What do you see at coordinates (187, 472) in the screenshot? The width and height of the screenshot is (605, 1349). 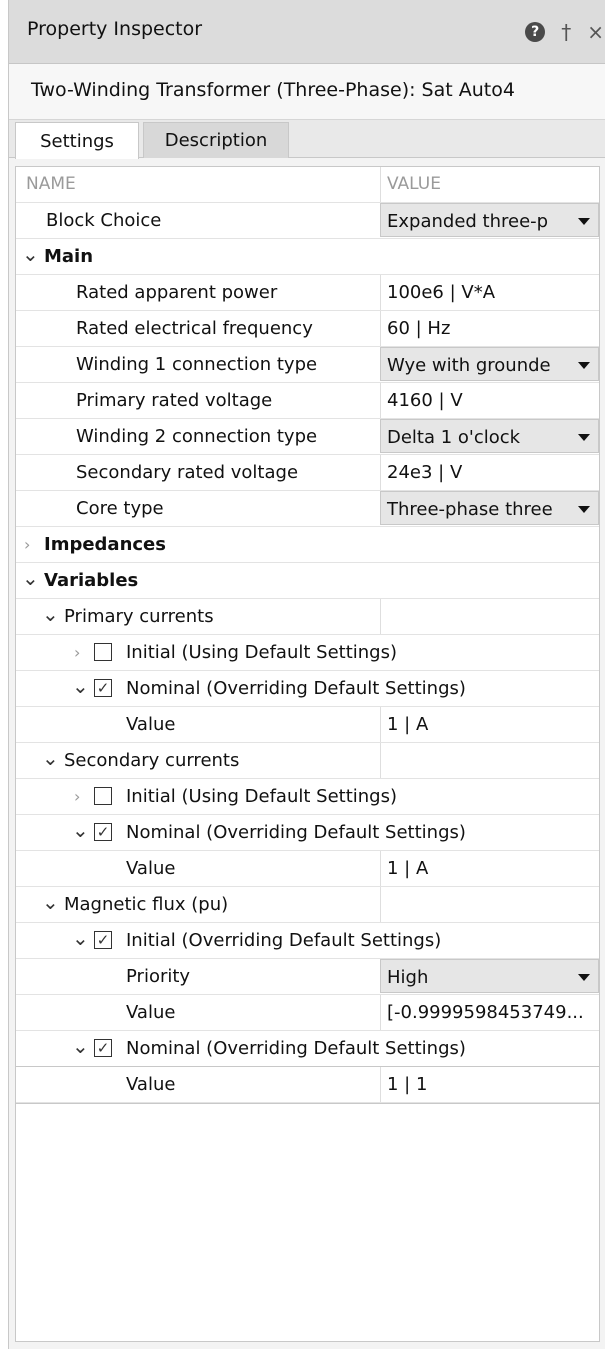 I see `property-name: Secondary rated voltage` at bounding box center [187, 472].